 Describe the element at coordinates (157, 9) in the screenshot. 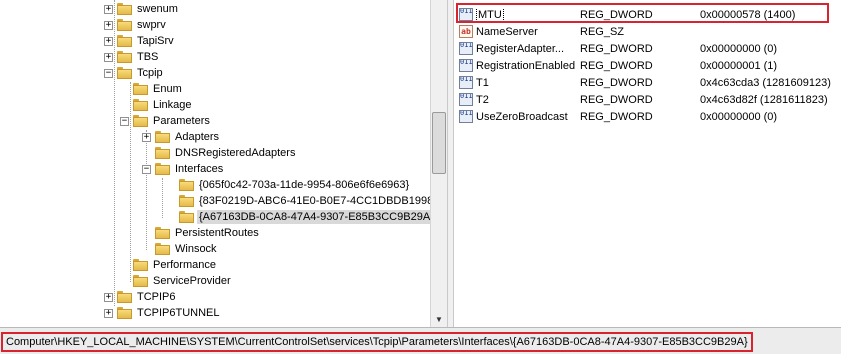

I see `tree-item-label: swenum` at that location.